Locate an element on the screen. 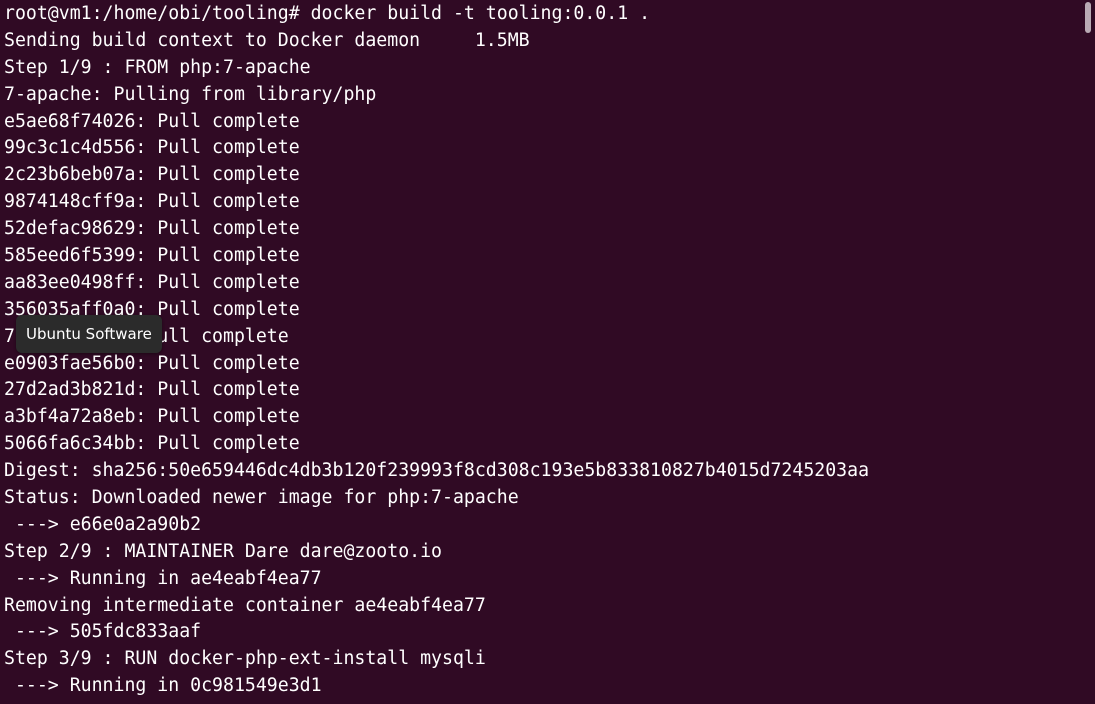  terminal-line: a3bf4a72a8eb: Pull complete is located at coordinates (152, 417).